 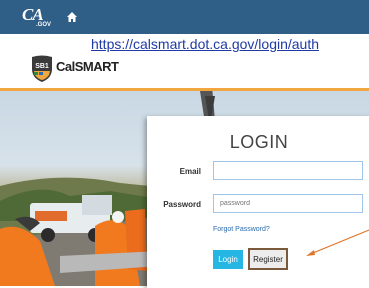 I want to click on password-input, so click(x=288, y=203).